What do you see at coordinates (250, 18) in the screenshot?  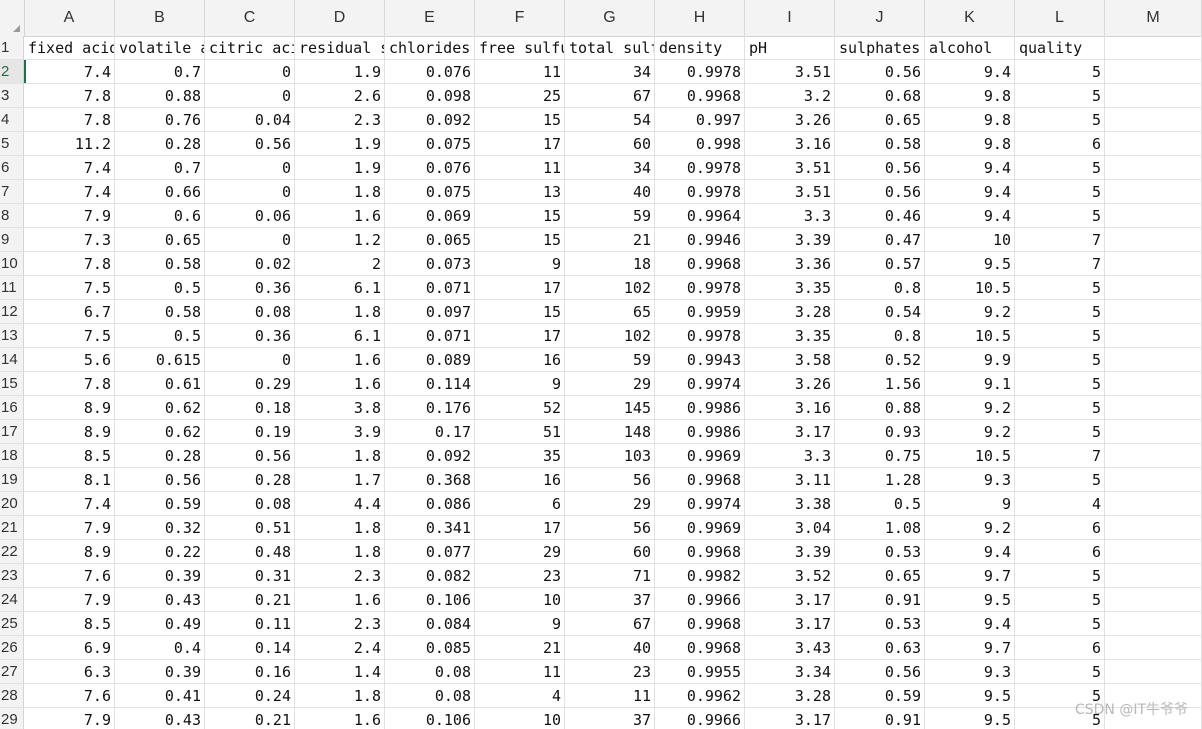 I see `column-header-c: C` at bounding box center [250, 18].